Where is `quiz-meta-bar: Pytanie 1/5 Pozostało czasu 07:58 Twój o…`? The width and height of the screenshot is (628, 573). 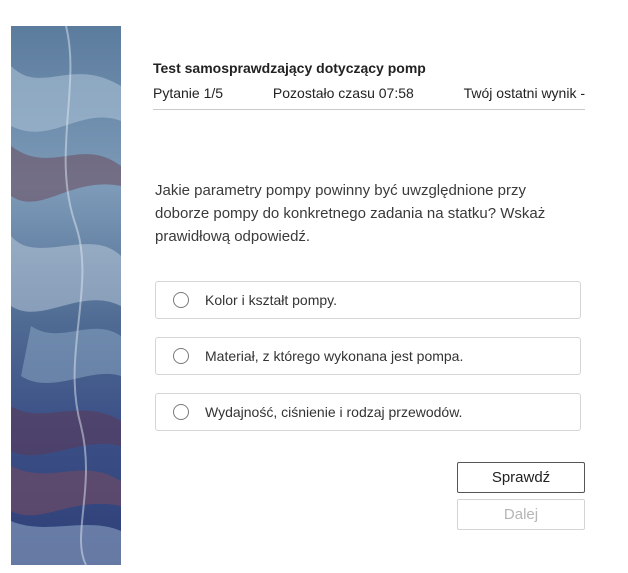 quiz-meta-bar: Pytanie 1/5 Pozostało czasu 07:58 Twój o… is located at coordinates (369, 97).